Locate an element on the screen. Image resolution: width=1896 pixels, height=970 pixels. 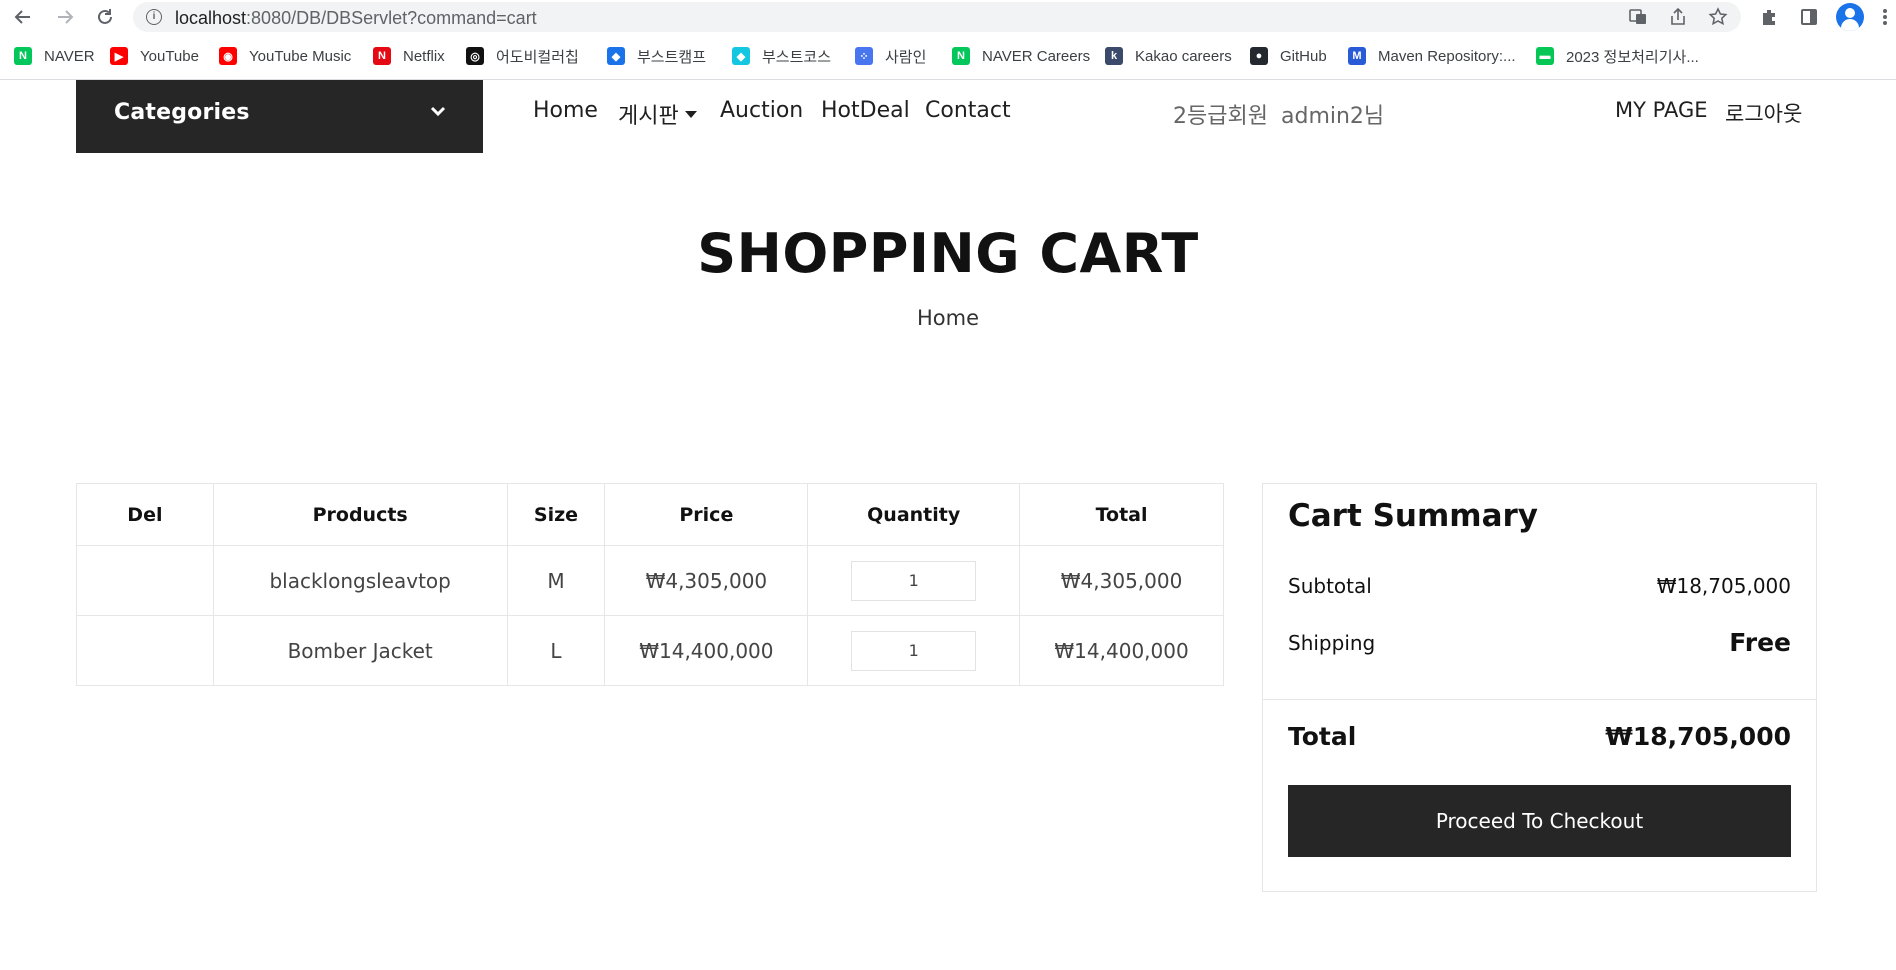
netflix-icon: N is located at coordinates (382, 56).